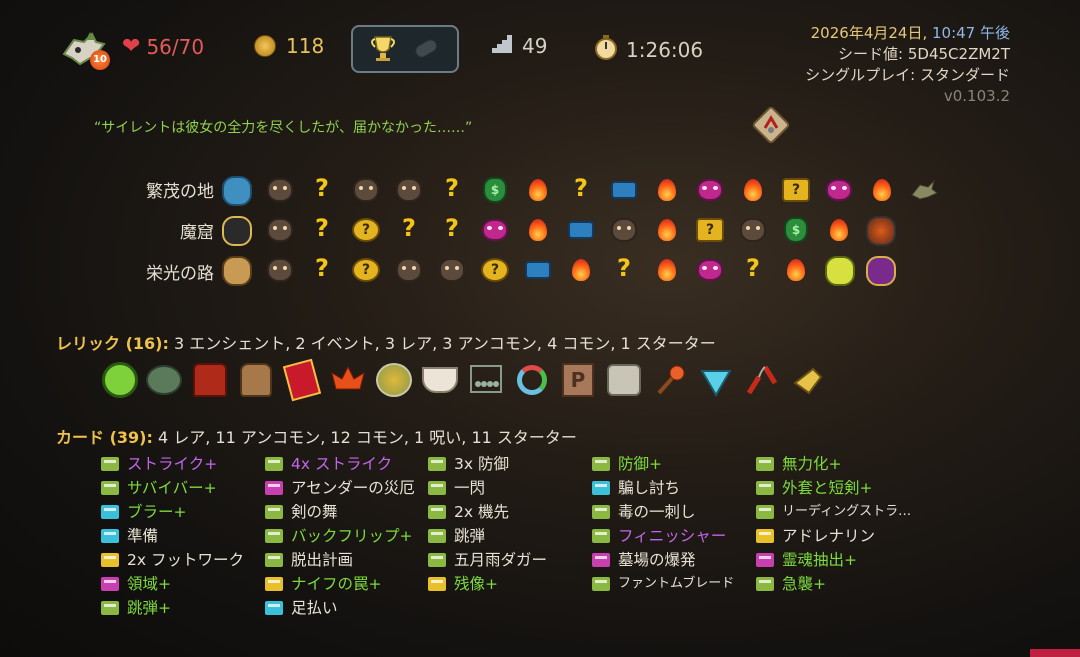  I want to click on card-entry: 3x 防御, so click(468, 464).